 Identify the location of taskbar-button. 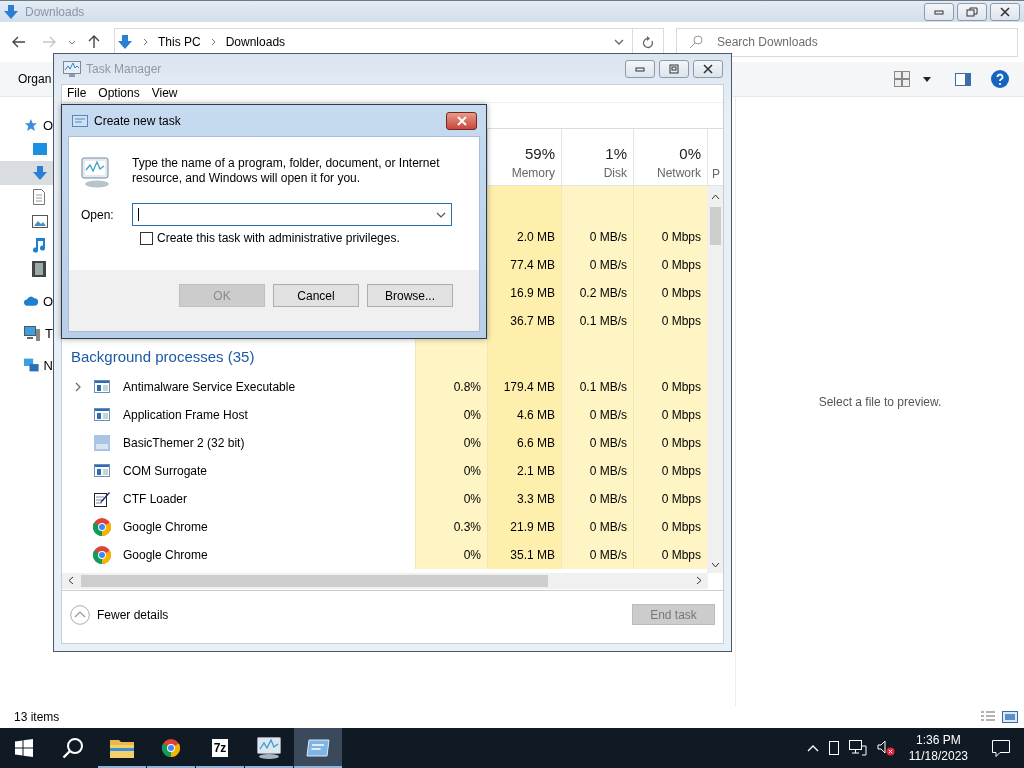
(318, 748).